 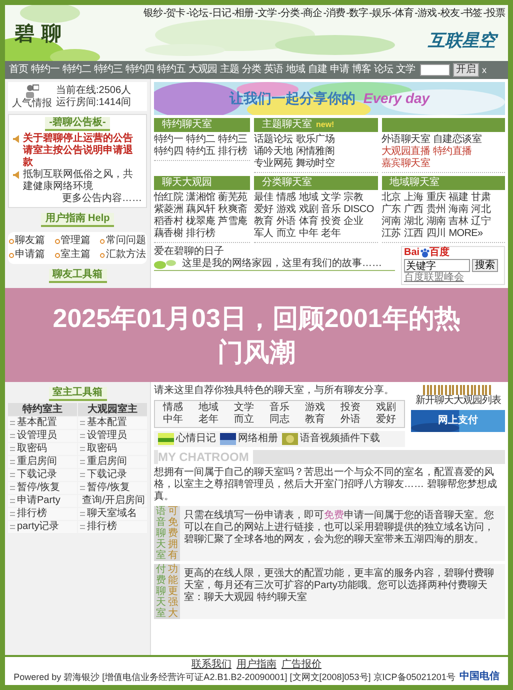 I want to click on room-link: 戏剧, so click(x=308, y=210).